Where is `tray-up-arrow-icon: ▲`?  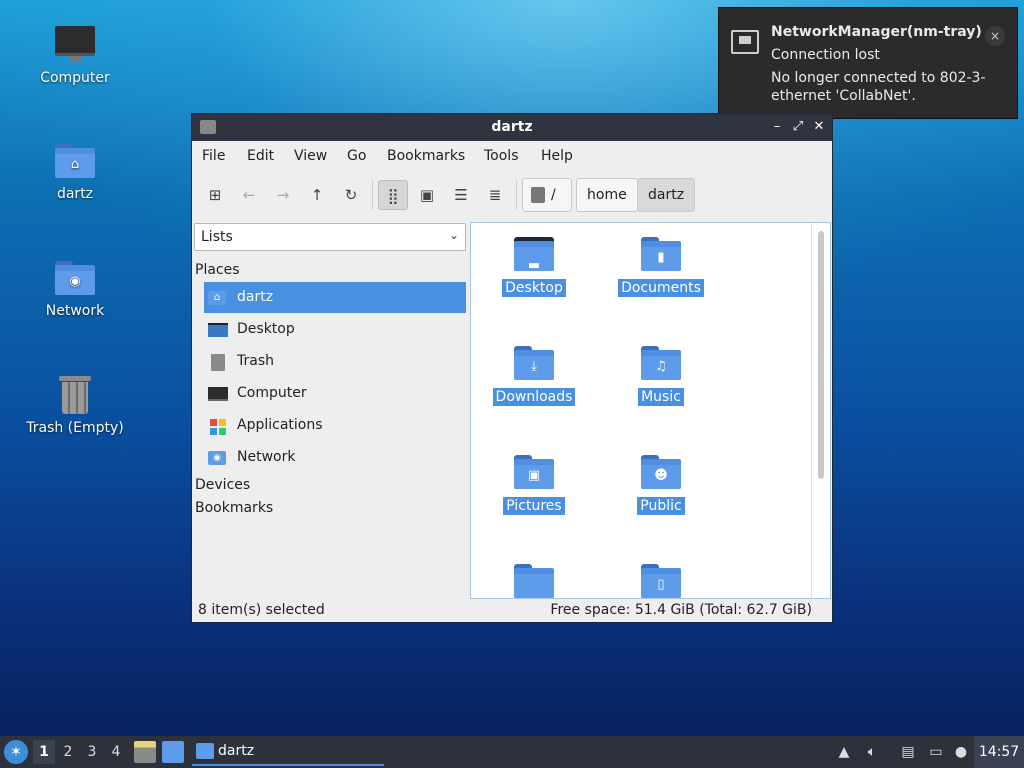 tray-up-arrow-icon: ▲ is located at coordinates (844, 752).